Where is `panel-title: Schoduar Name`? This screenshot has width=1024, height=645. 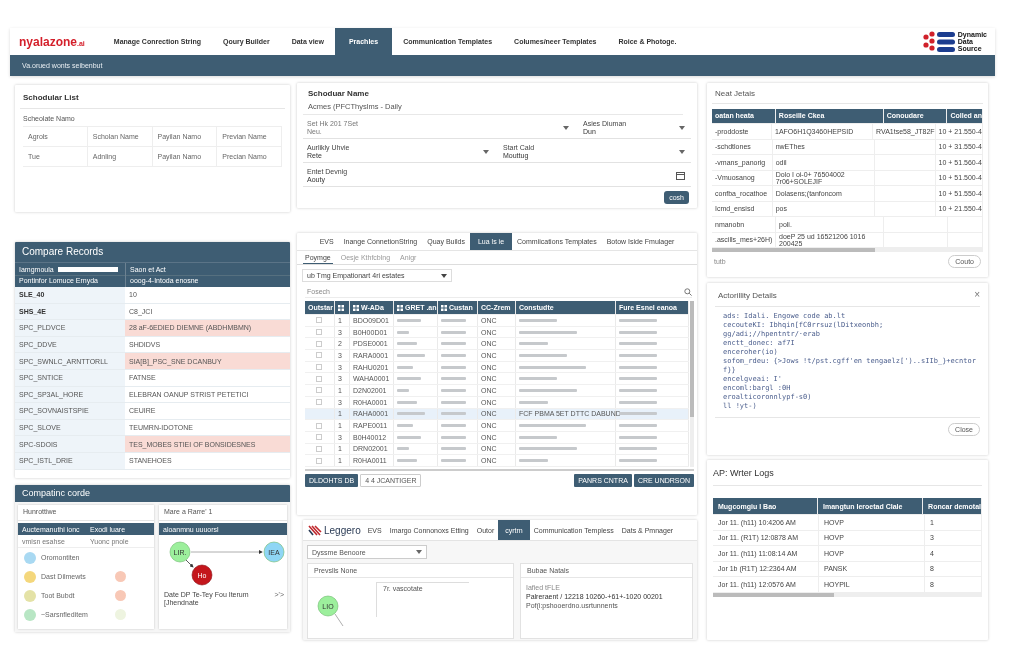 panel-title: Schoduar Name is located at coordinates (338, 94).